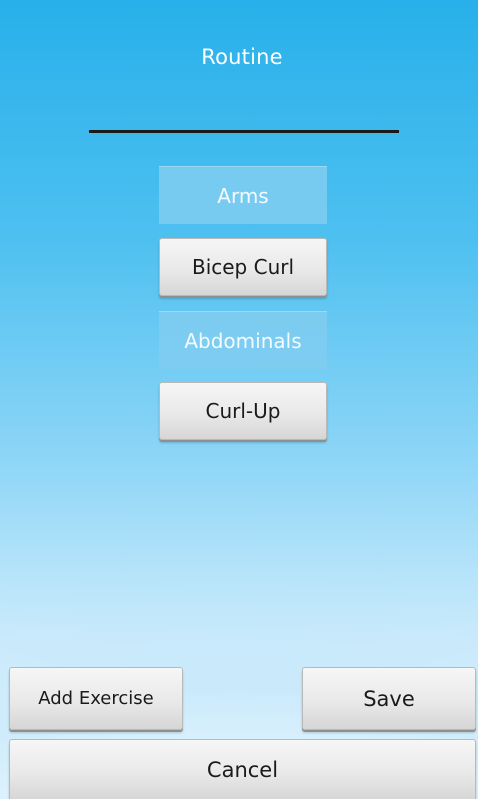 This screenshot has height=799, width=478. What do you see at coordinates (243, 195) in the screenshot?
I see `category-label-arms: Arms` at bounding box center [243, 195].